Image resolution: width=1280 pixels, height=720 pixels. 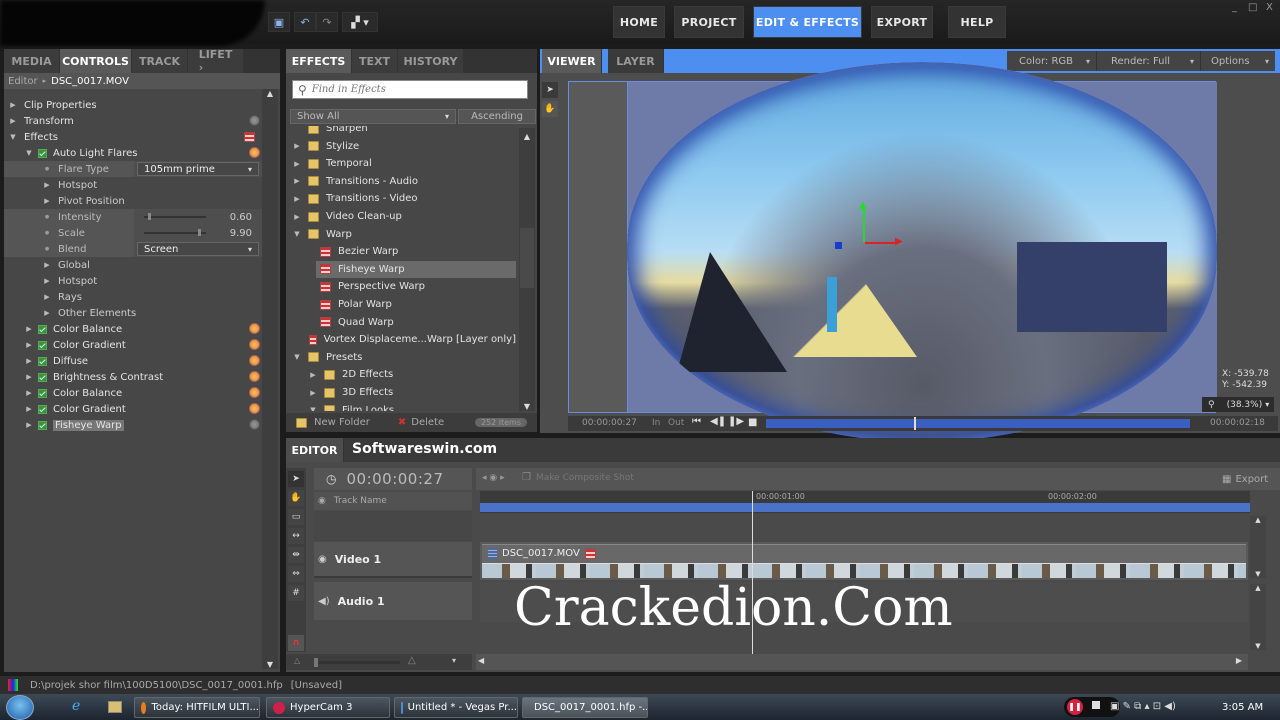 I want to click on controls-scrollbar: ▲ ▼, so click(x=270, y=379).